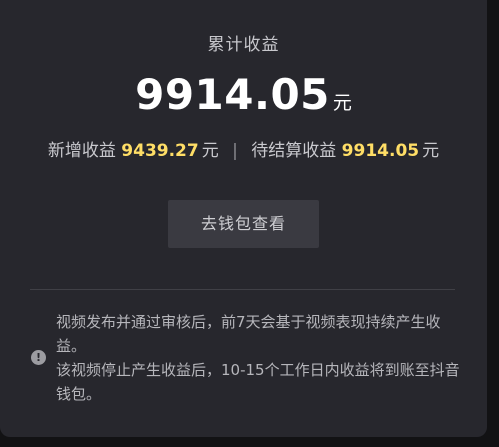 The image size is (499, 447). Describe the element at coordinates (232, 94) in the screenshot. I see `total-amount: 9914.05` at that location.